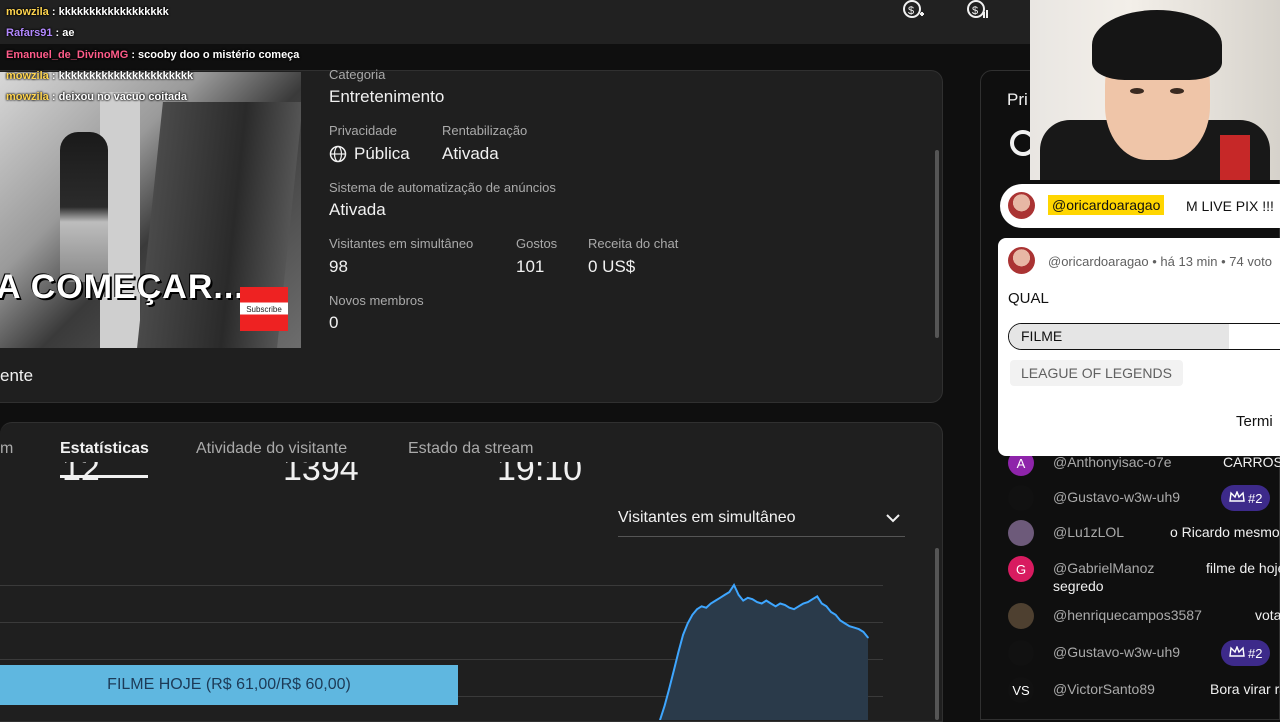 Image resolution: width=1280 pixels, height=722 pixels. What do you see at coordinates (1144, 534) in the screenshot?
I see `chat-message: @Lu1zLOL o Ricardo mesmo não` at bounding box center [1144, 534].